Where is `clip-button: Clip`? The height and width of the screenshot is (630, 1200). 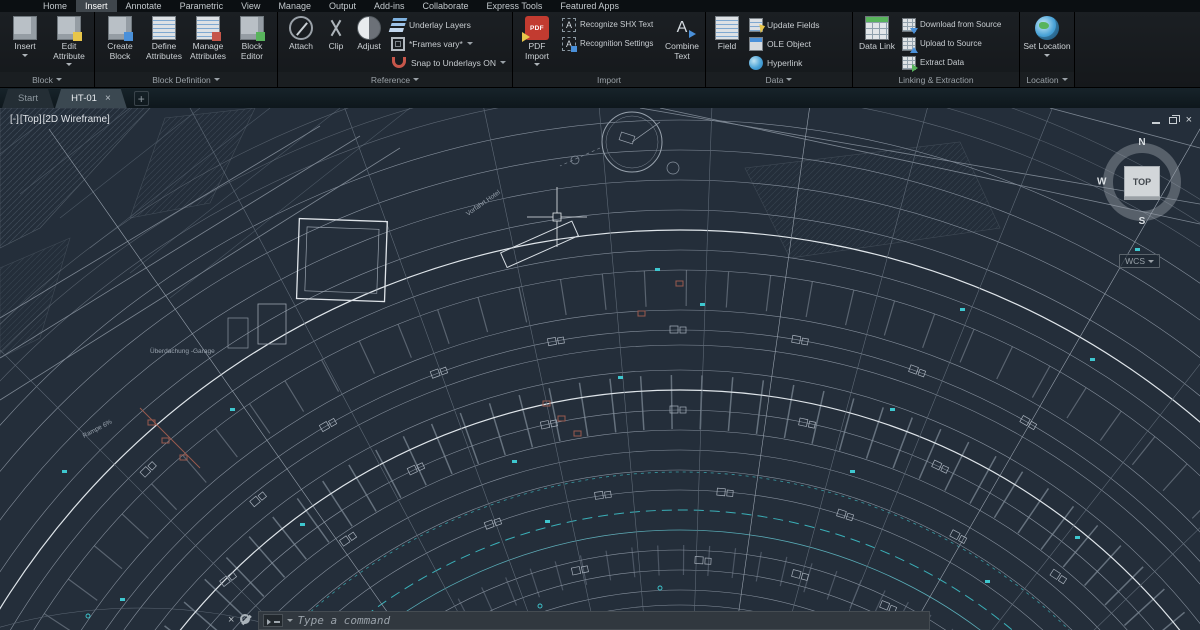
clip-button: Clip is located at coordinates (336, 43).